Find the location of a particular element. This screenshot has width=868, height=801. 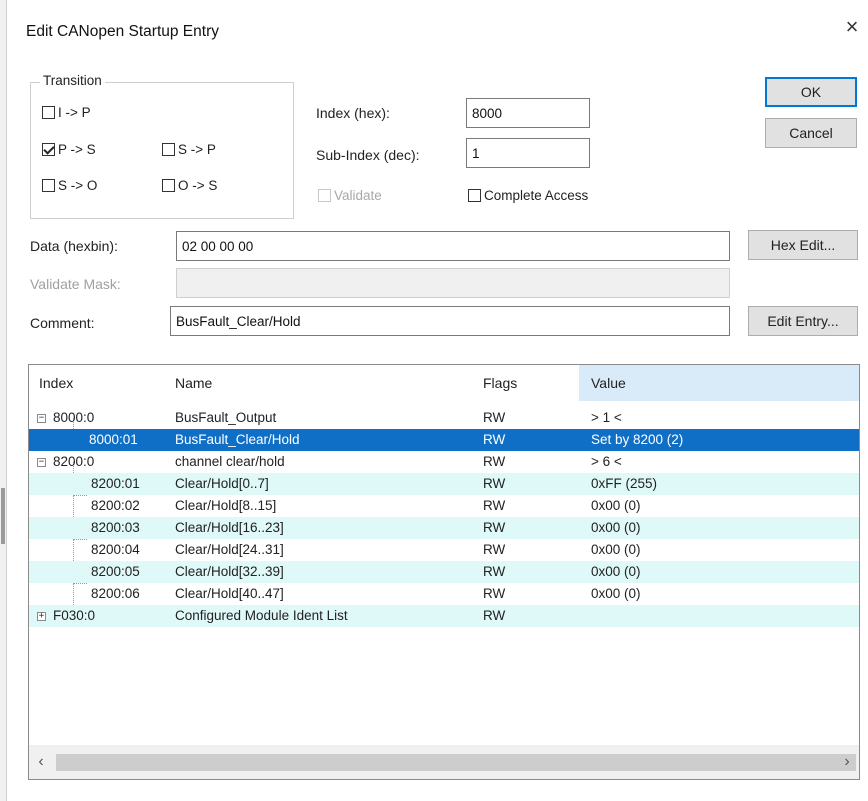

row-index: F030:0 is located at coordinates (74, 615).